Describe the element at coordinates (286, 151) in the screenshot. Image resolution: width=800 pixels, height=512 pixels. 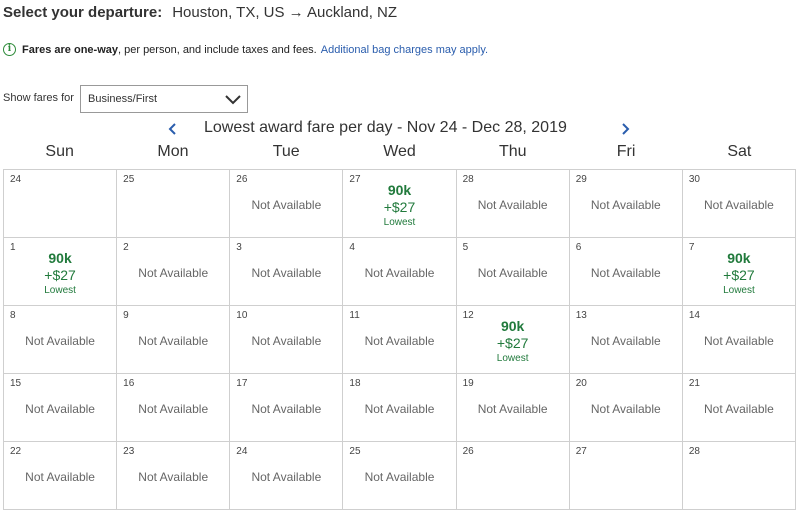
I see `day-of-week-label: Tue` at that location.